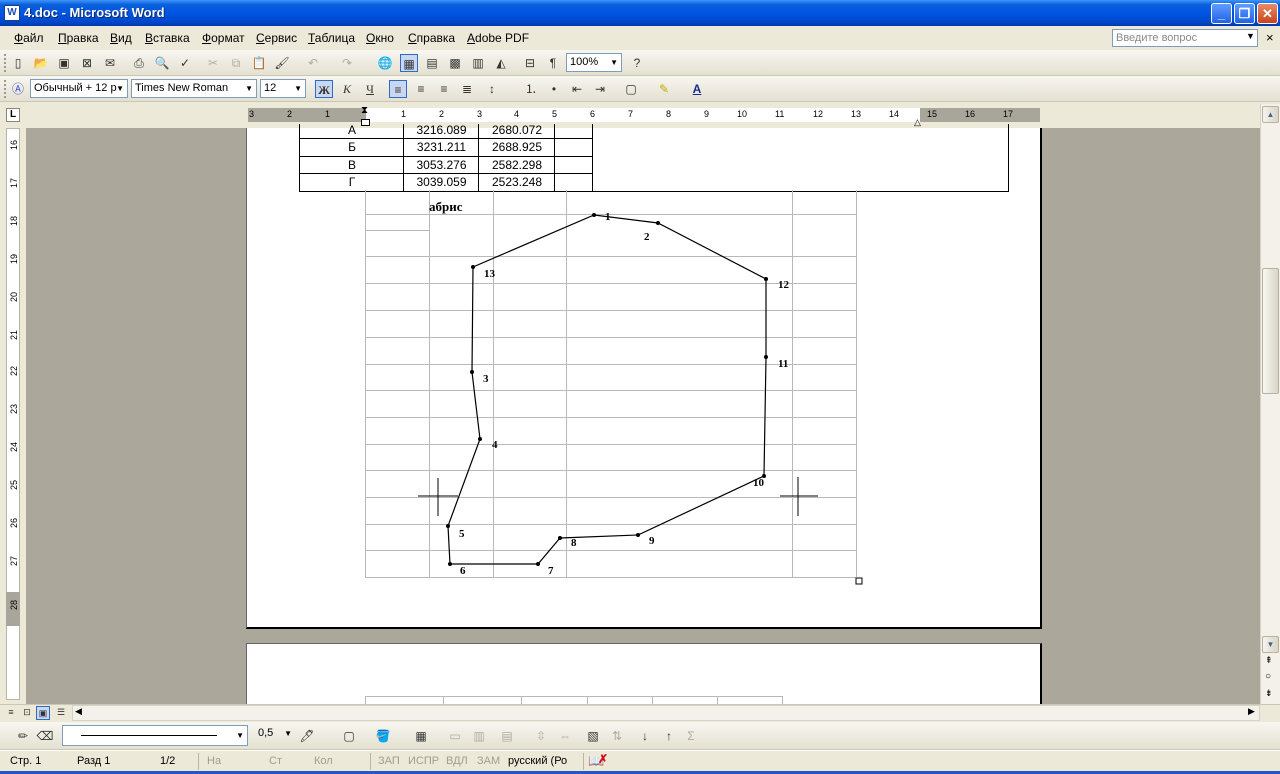 The height and width of the screenshot is (774, 1280). Describe the element at coordinates (162, 63) in the screenshot. I see `print-preview-icon: 🔍` at that location.